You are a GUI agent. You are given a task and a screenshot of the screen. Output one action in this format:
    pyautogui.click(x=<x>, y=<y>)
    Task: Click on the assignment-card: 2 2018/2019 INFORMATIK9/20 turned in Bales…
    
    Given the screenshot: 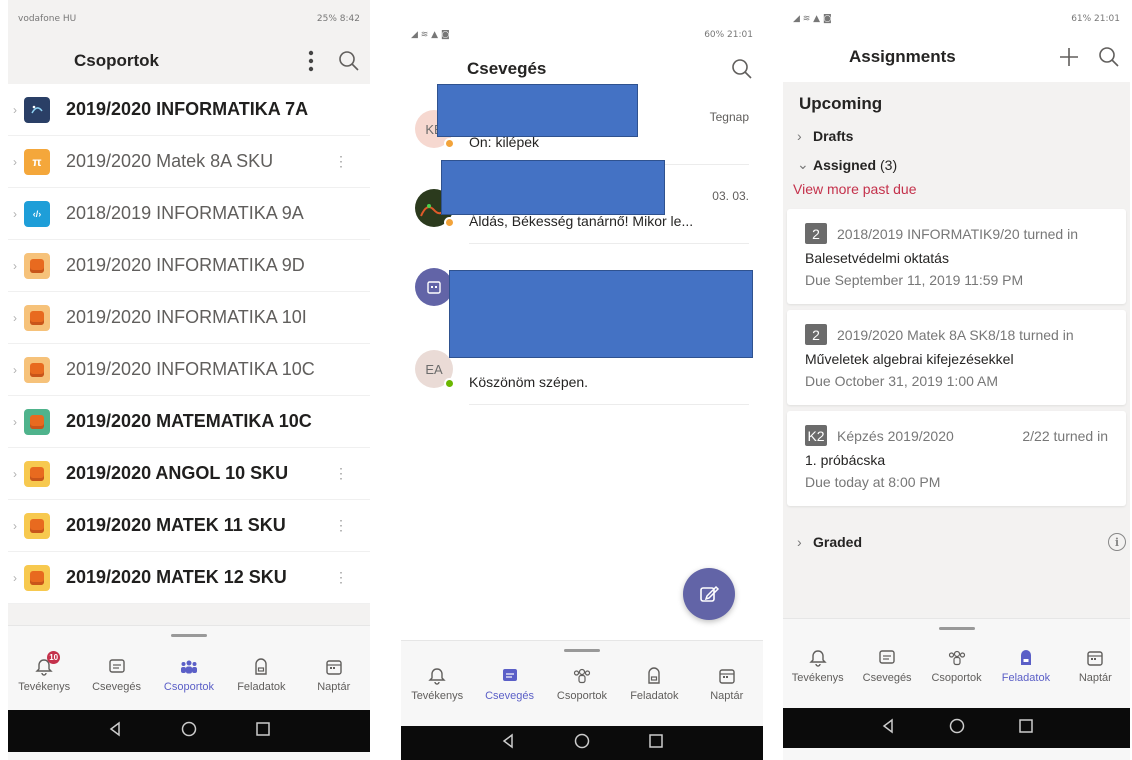 What is the action you would take?
    pyautogui.click(x=956, y=256)
    